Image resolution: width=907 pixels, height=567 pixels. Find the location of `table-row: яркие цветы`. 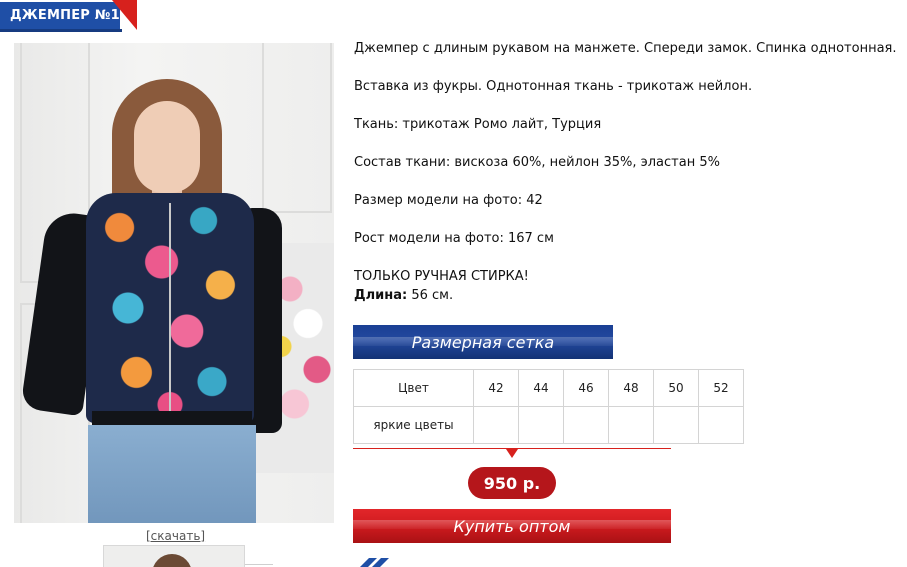

table-row: яркие цветы is located at coordinates (548, 425).